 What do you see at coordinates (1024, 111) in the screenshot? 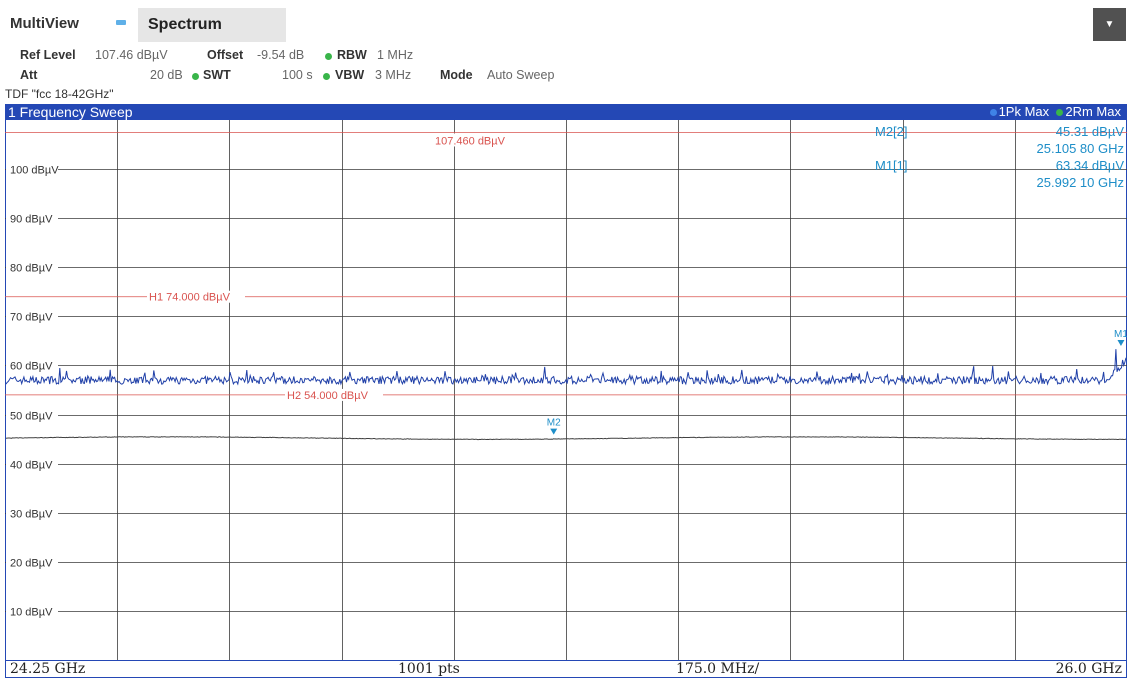
I see `trace1-legend-label: 1Pk Max` at bounding box center [1024, 111].